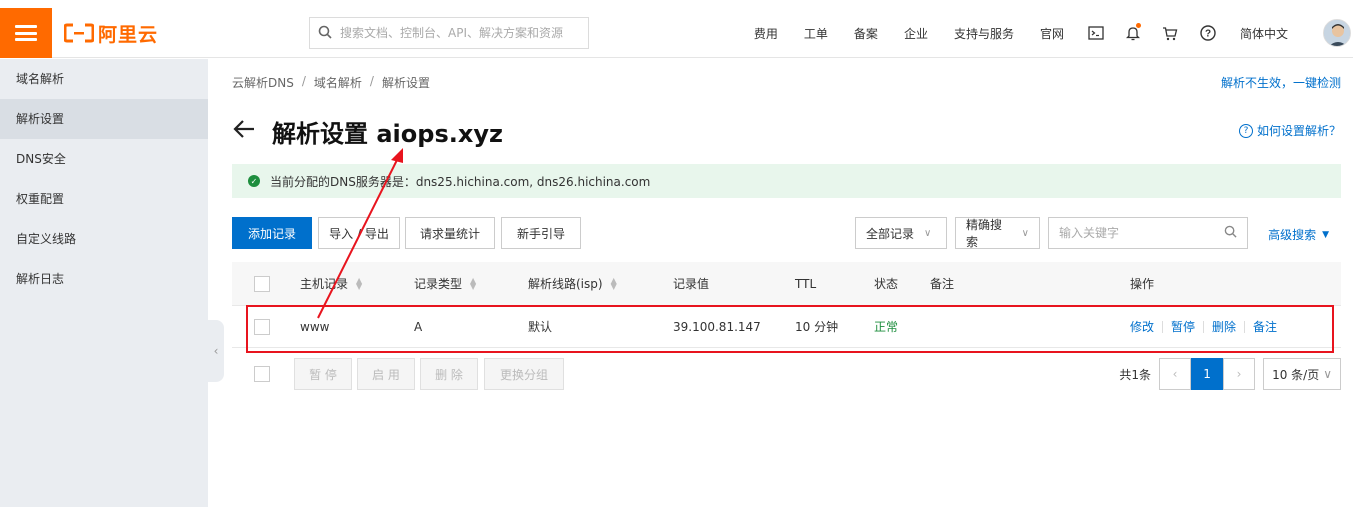 Image resolution: width=1353 pixels, height=507 pixels. I want to click on bell-icon, so click(1133, 32).